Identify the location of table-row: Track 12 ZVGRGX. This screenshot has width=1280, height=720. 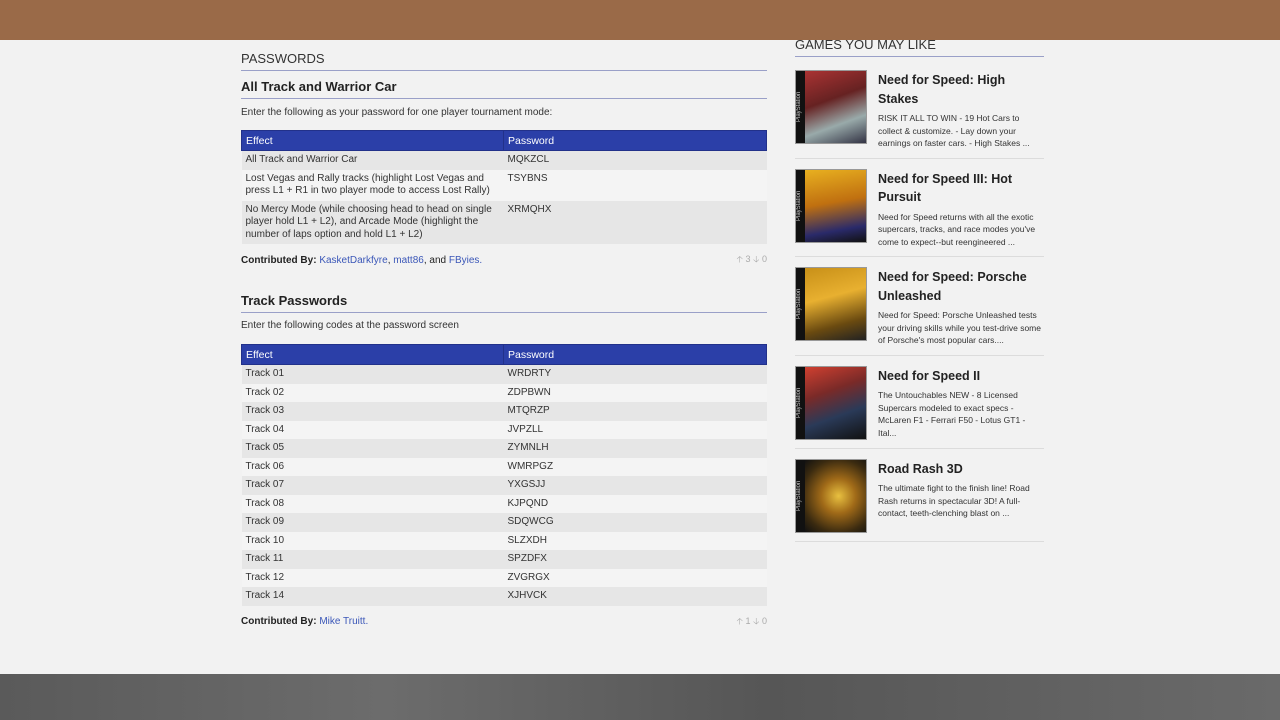
(504, 577).